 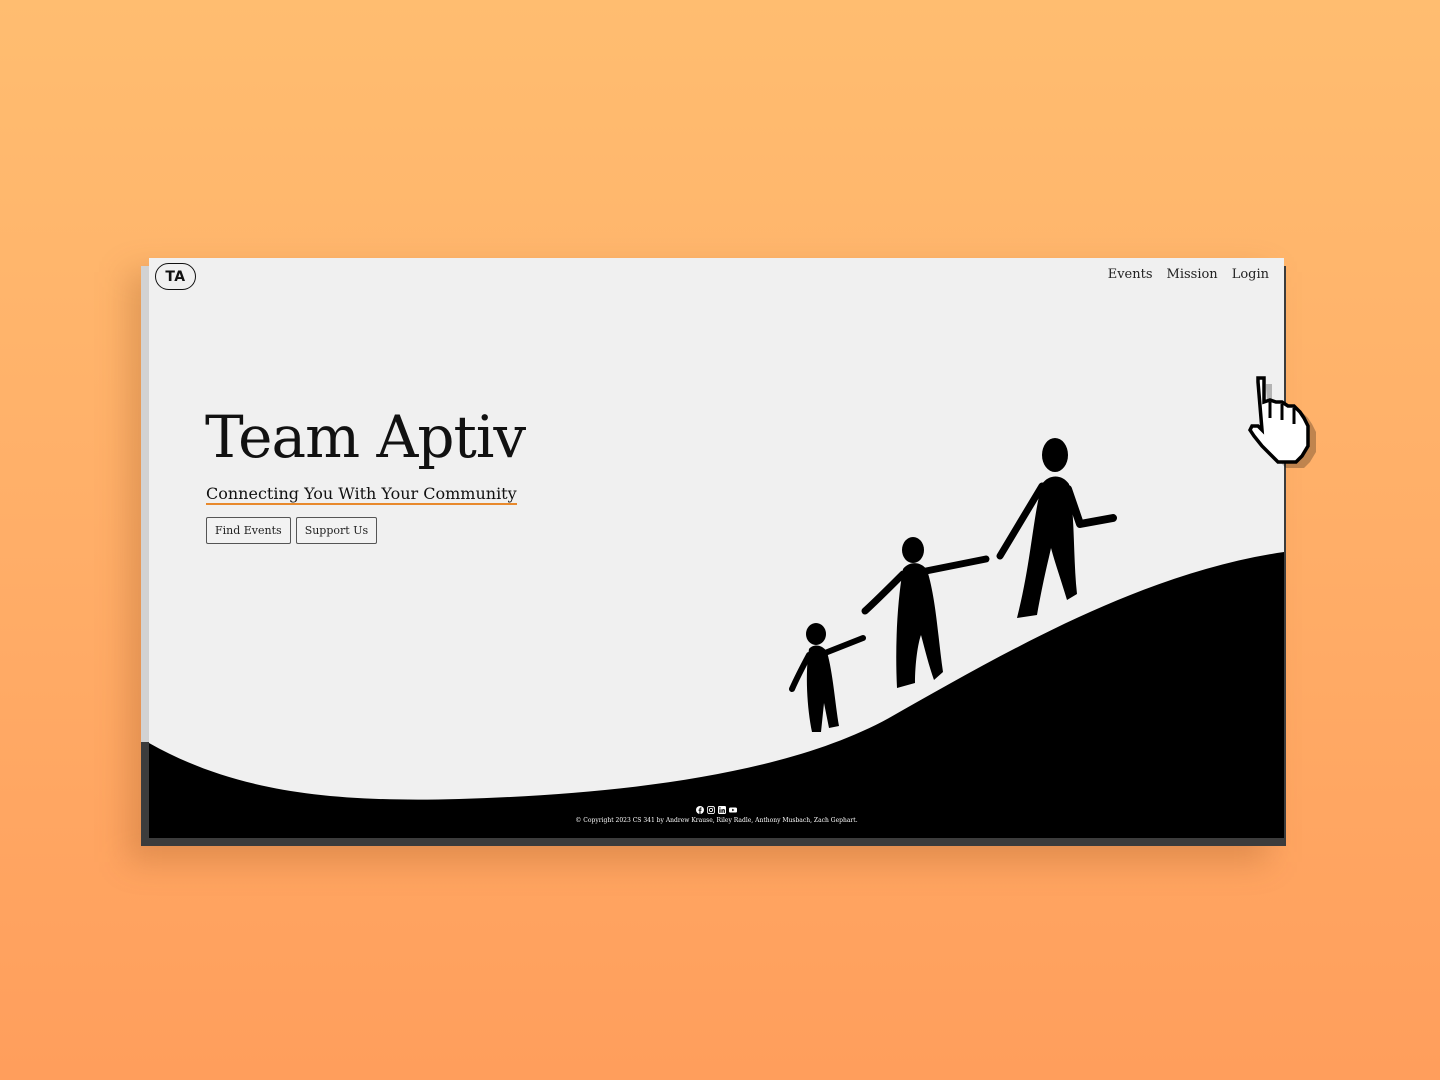 I want to click on facebook-icon, so click(x=700, y=810).